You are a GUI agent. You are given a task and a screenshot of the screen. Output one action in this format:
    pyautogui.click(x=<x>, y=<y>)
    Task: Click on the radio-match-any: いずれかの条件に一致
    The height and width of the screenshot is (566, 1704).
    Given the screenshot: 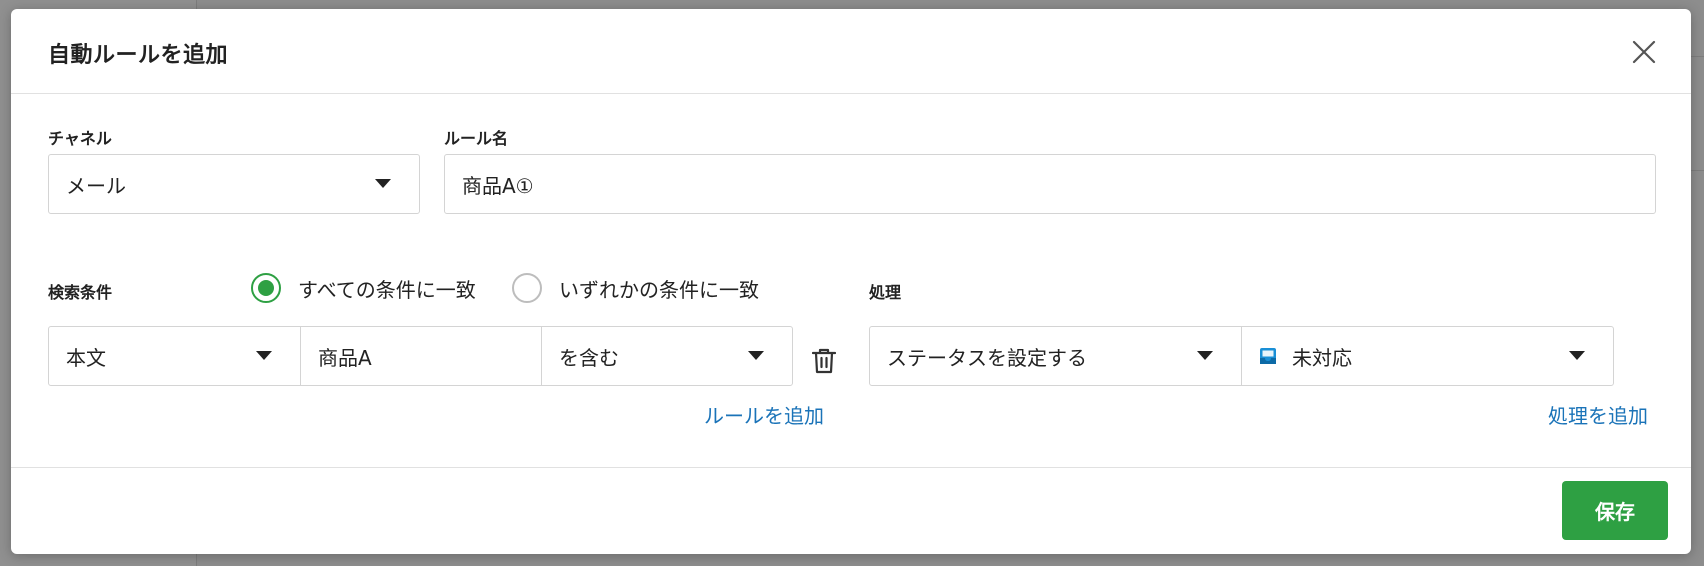 What is the action you would take?
    pyautogui.click(x=635, y=288)
    